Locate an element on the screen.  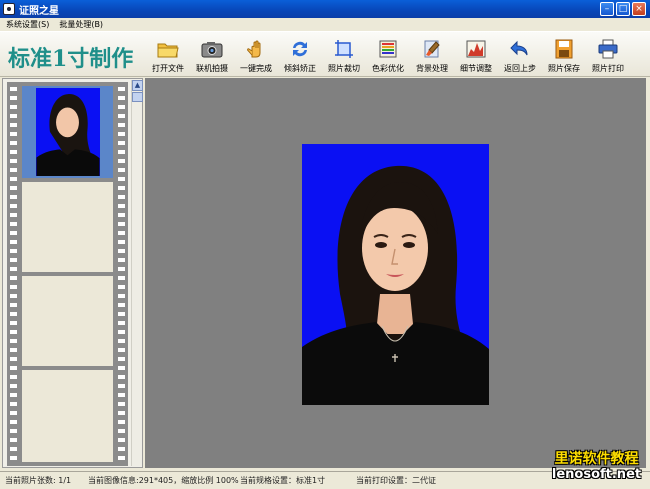
color-optimize-button: 色彩优化 is located at coordinates (388, 55).